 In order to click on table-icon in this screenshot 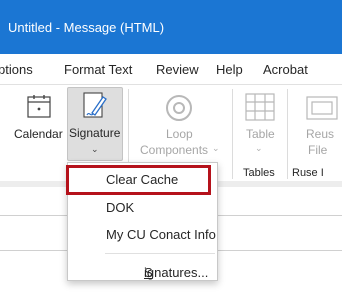, I will do `click(260, 107)`.